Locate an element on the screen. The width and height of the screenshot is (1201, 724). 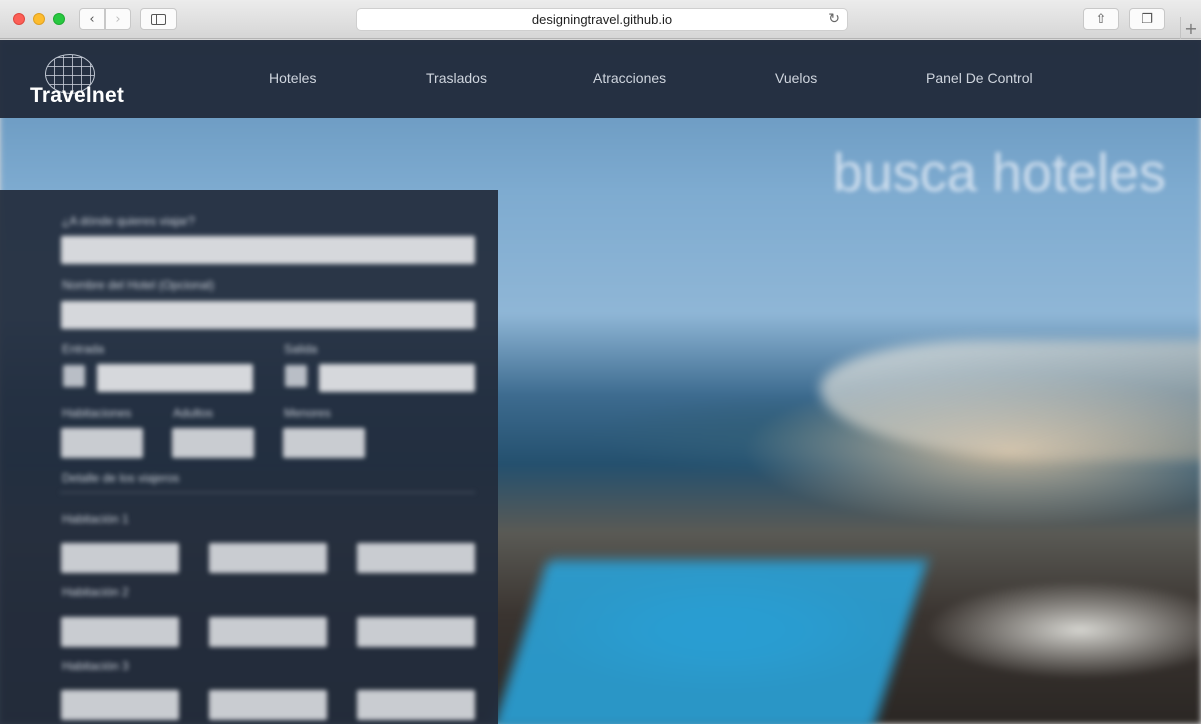
adults-select is located at coordinates (213, 443).